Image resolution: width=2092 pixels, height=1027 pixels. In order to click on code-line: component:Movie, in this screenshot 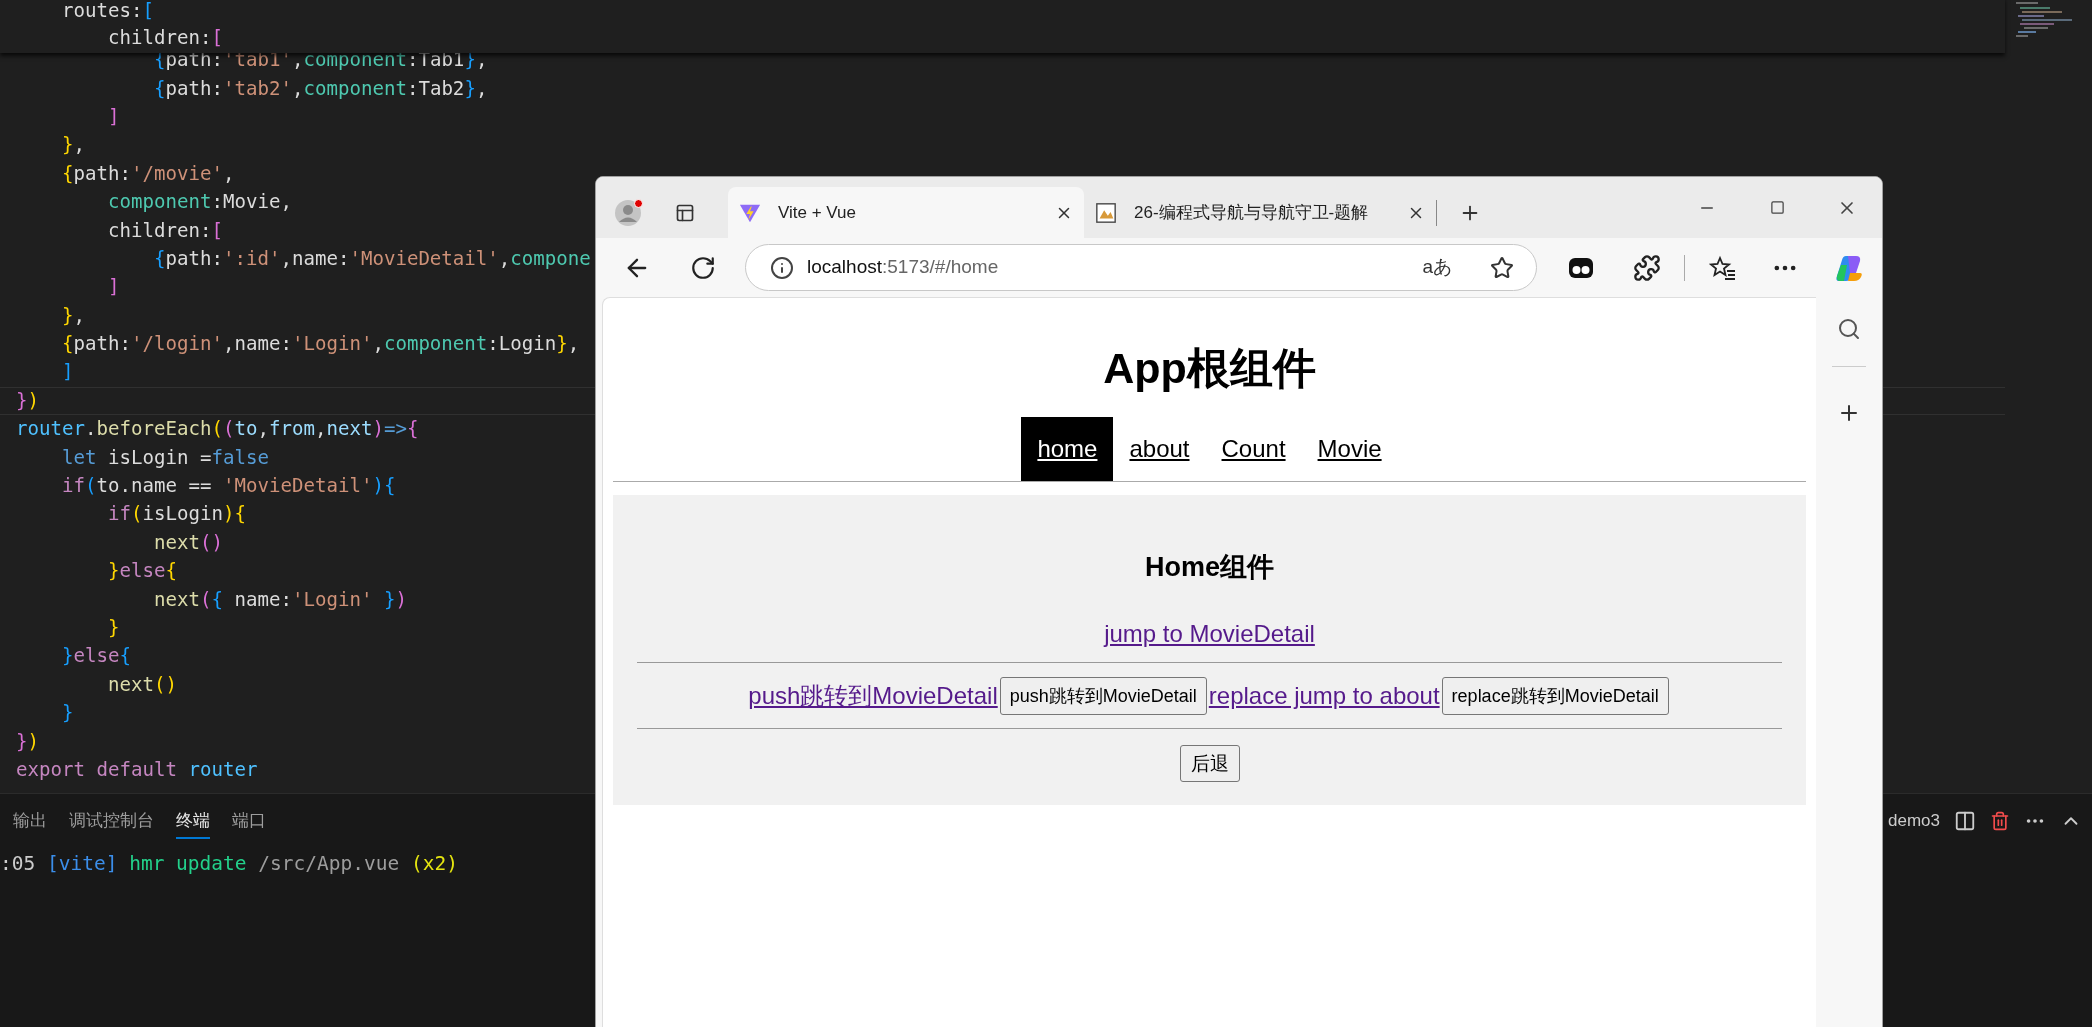, I will do `click(199, 202)`.